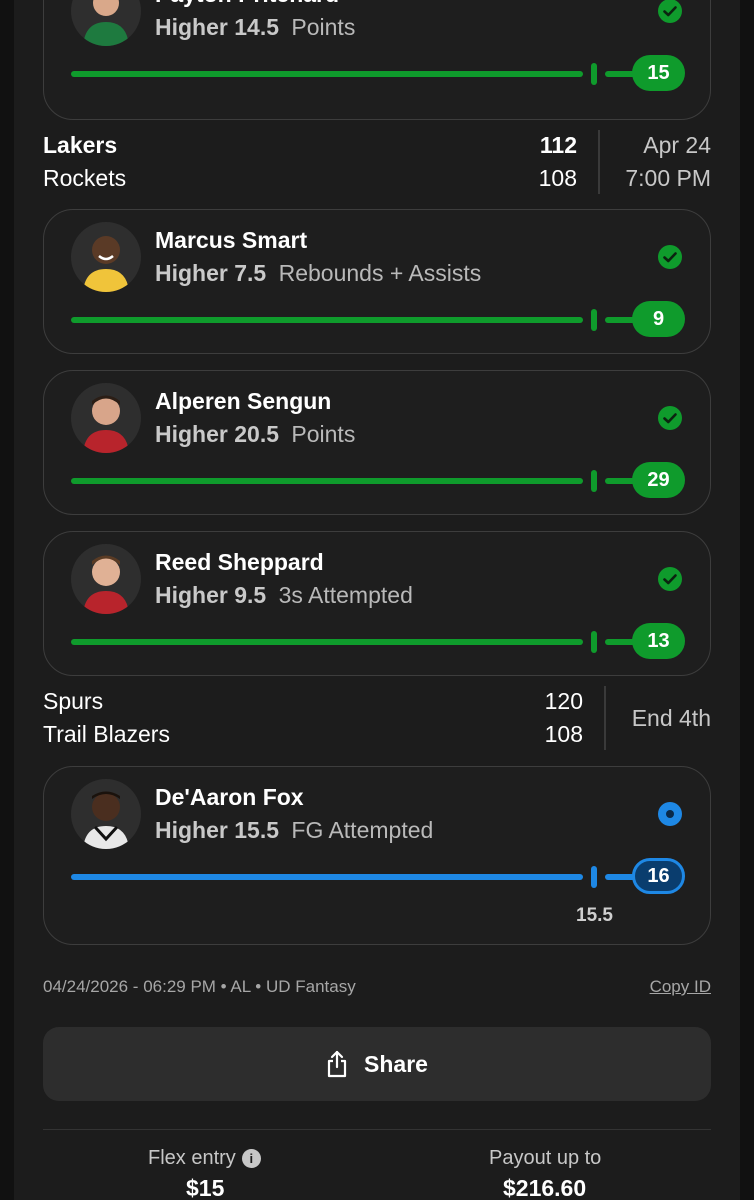 Image resolution: width=754 pixels, height=1200 pixels. Describe the element at coordinates (594, 915) in the screenshot. I see `line-marker-label: 15.5` at that location.